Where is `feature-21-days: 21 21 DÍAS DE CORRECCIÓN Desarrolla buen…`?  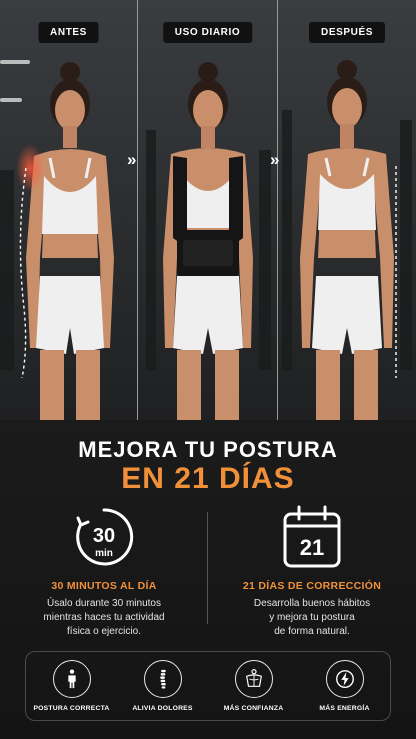 feature-21-days: 21 21 DÍAS DE CORRECCIÓN Desarrolla buen… is located at coordinates (312, 570).